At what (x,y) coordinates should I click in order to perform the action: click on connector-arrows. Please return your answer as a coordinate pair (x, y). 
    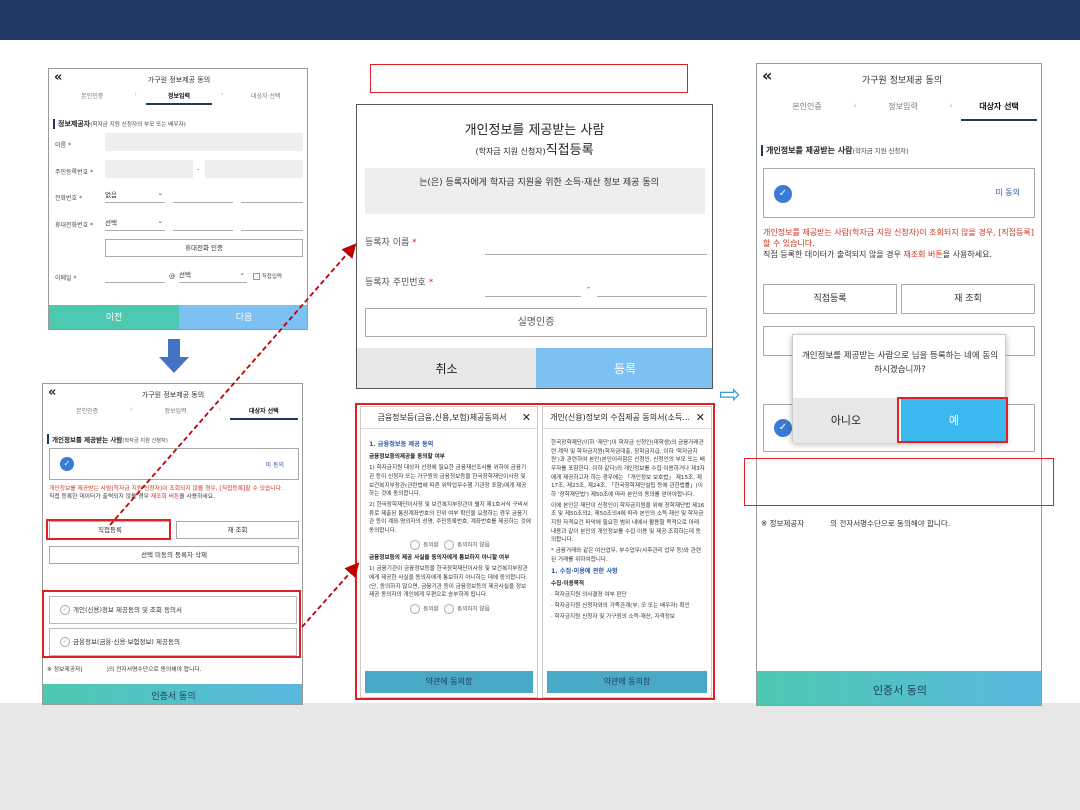
    Looking at the image, I should click on (234, 435).